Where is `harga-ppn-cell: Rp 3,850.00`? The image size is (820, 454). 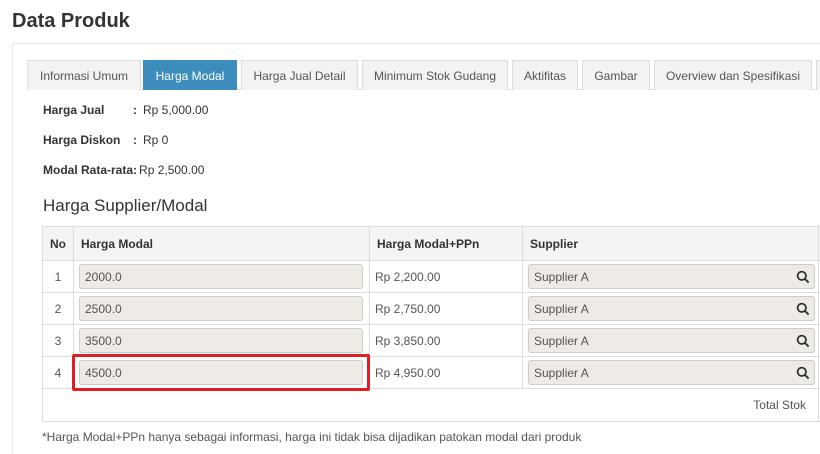 harga-ppn-cell: Rp 3,850.00 is located at coordinates (446, 340).